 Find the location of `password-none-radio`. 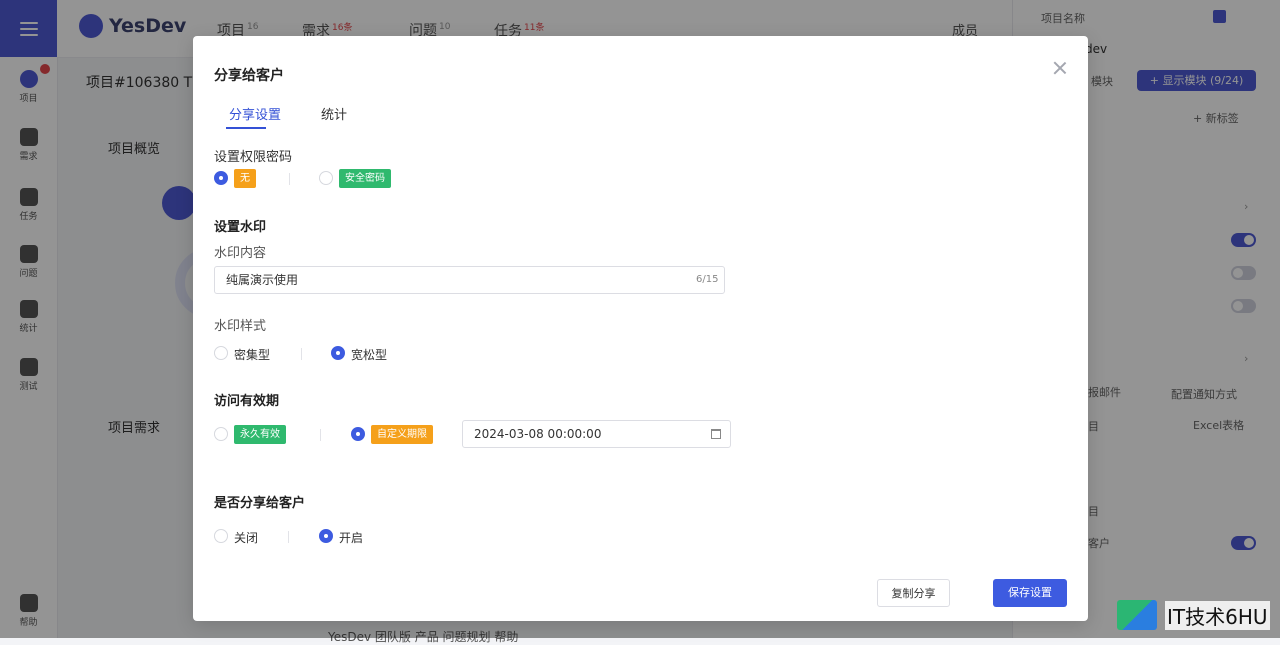

password-none-radio is located at coordinates (221, 178).